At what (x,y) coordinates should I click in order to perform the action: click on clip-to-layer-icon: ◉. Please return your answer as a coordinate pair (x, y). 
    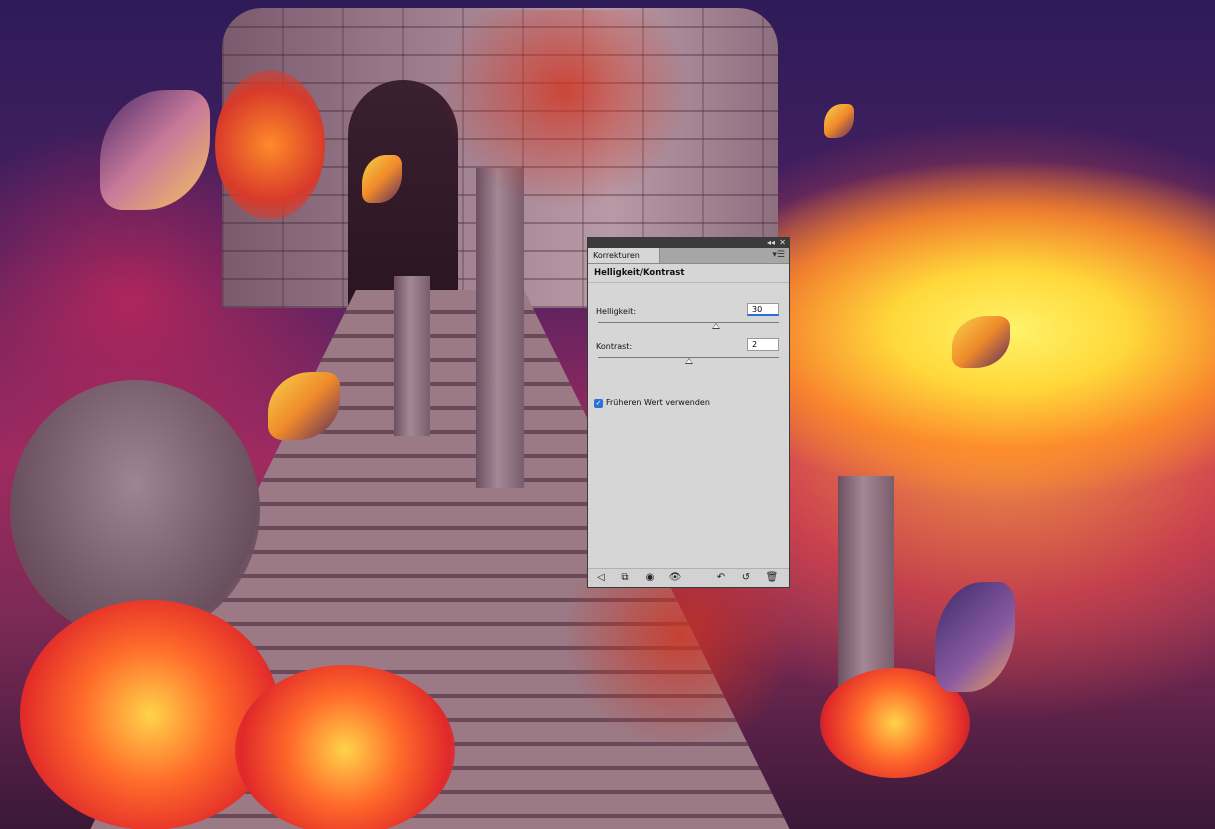
    Looking at the image, I should click on (650, 578).